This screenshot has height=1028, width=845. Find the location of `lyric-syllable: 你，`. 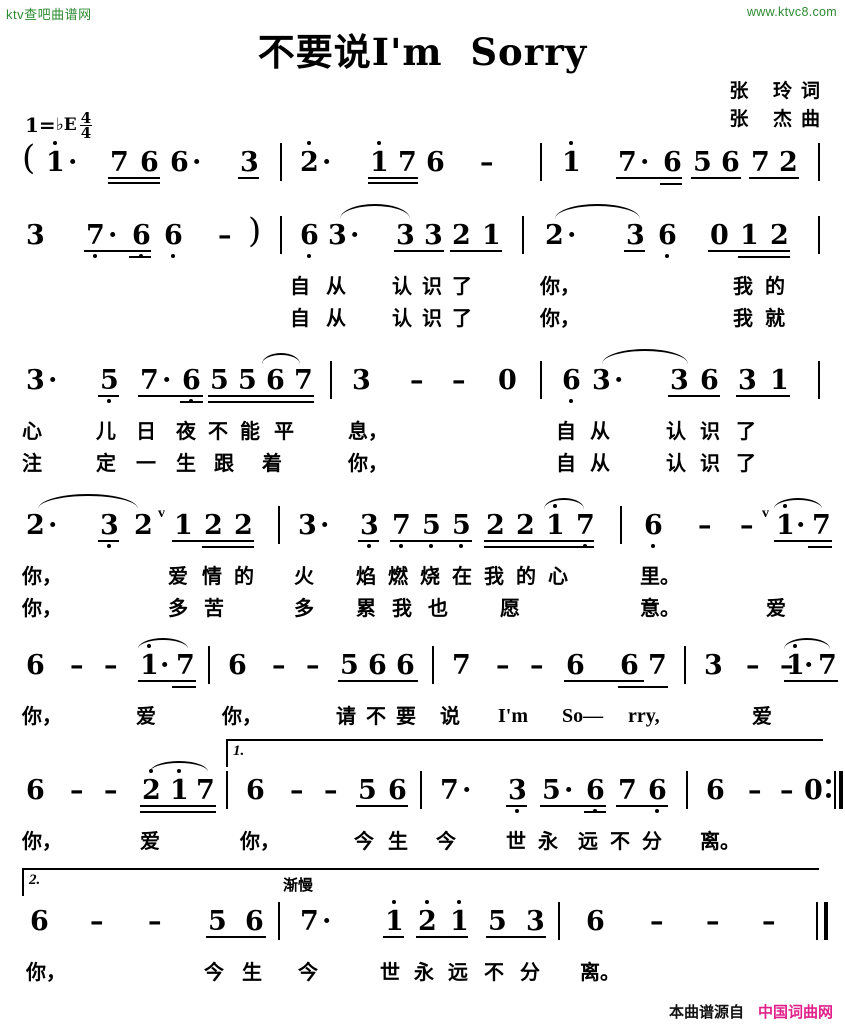

lyric-syllable: 你， is located at coordinates (560, 318).